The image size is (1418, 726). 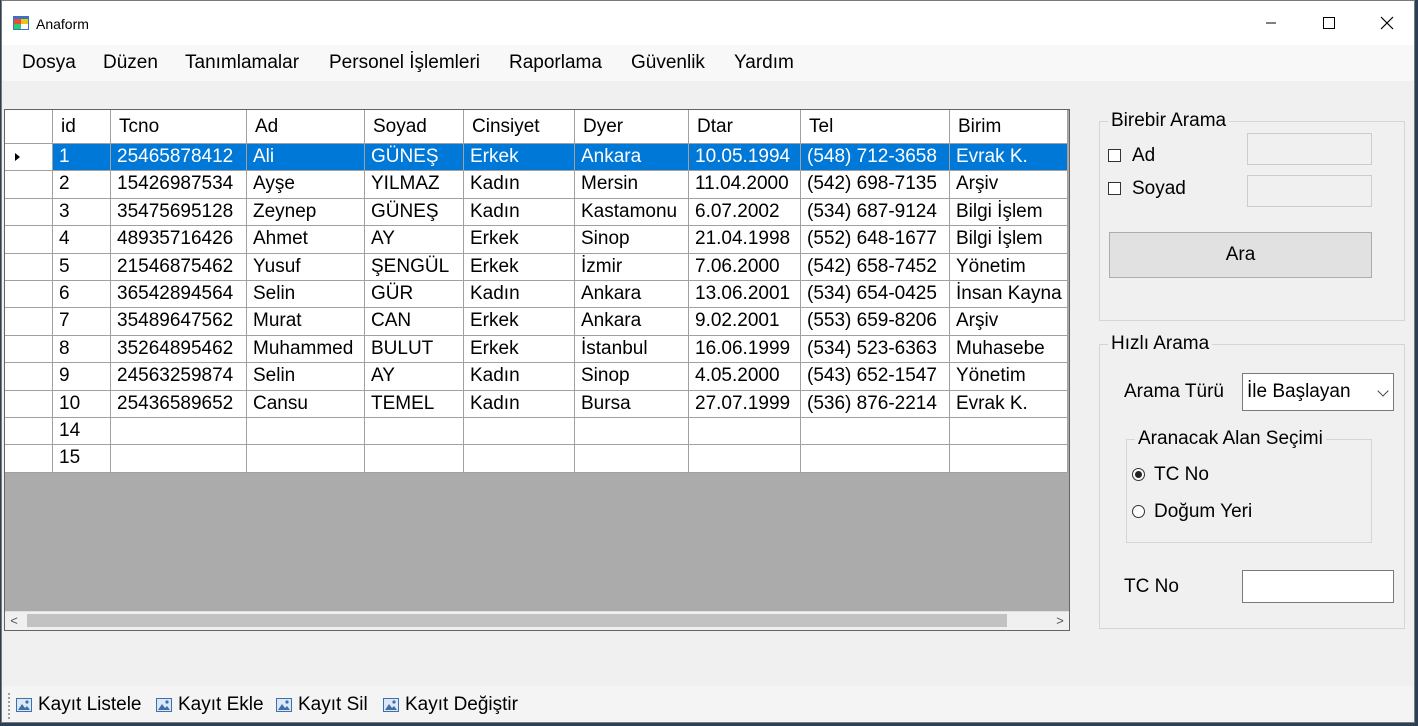 What do you see at coordinates (450, 705) in the screenshot?
I see `kayit-degistir-button: Kayıt Değiştir` at bounding box center [450, 705].